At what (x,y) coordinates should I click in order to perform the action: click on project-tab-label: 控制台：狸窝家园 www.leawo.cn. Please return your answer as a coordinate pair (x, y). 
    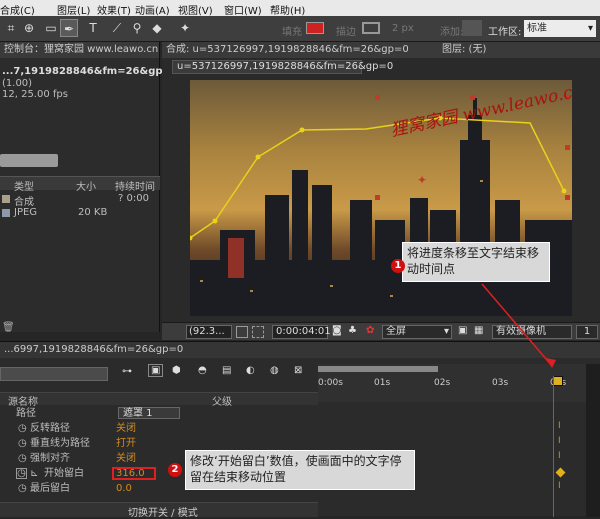
    Looking at the image, I should click on (81, 49).